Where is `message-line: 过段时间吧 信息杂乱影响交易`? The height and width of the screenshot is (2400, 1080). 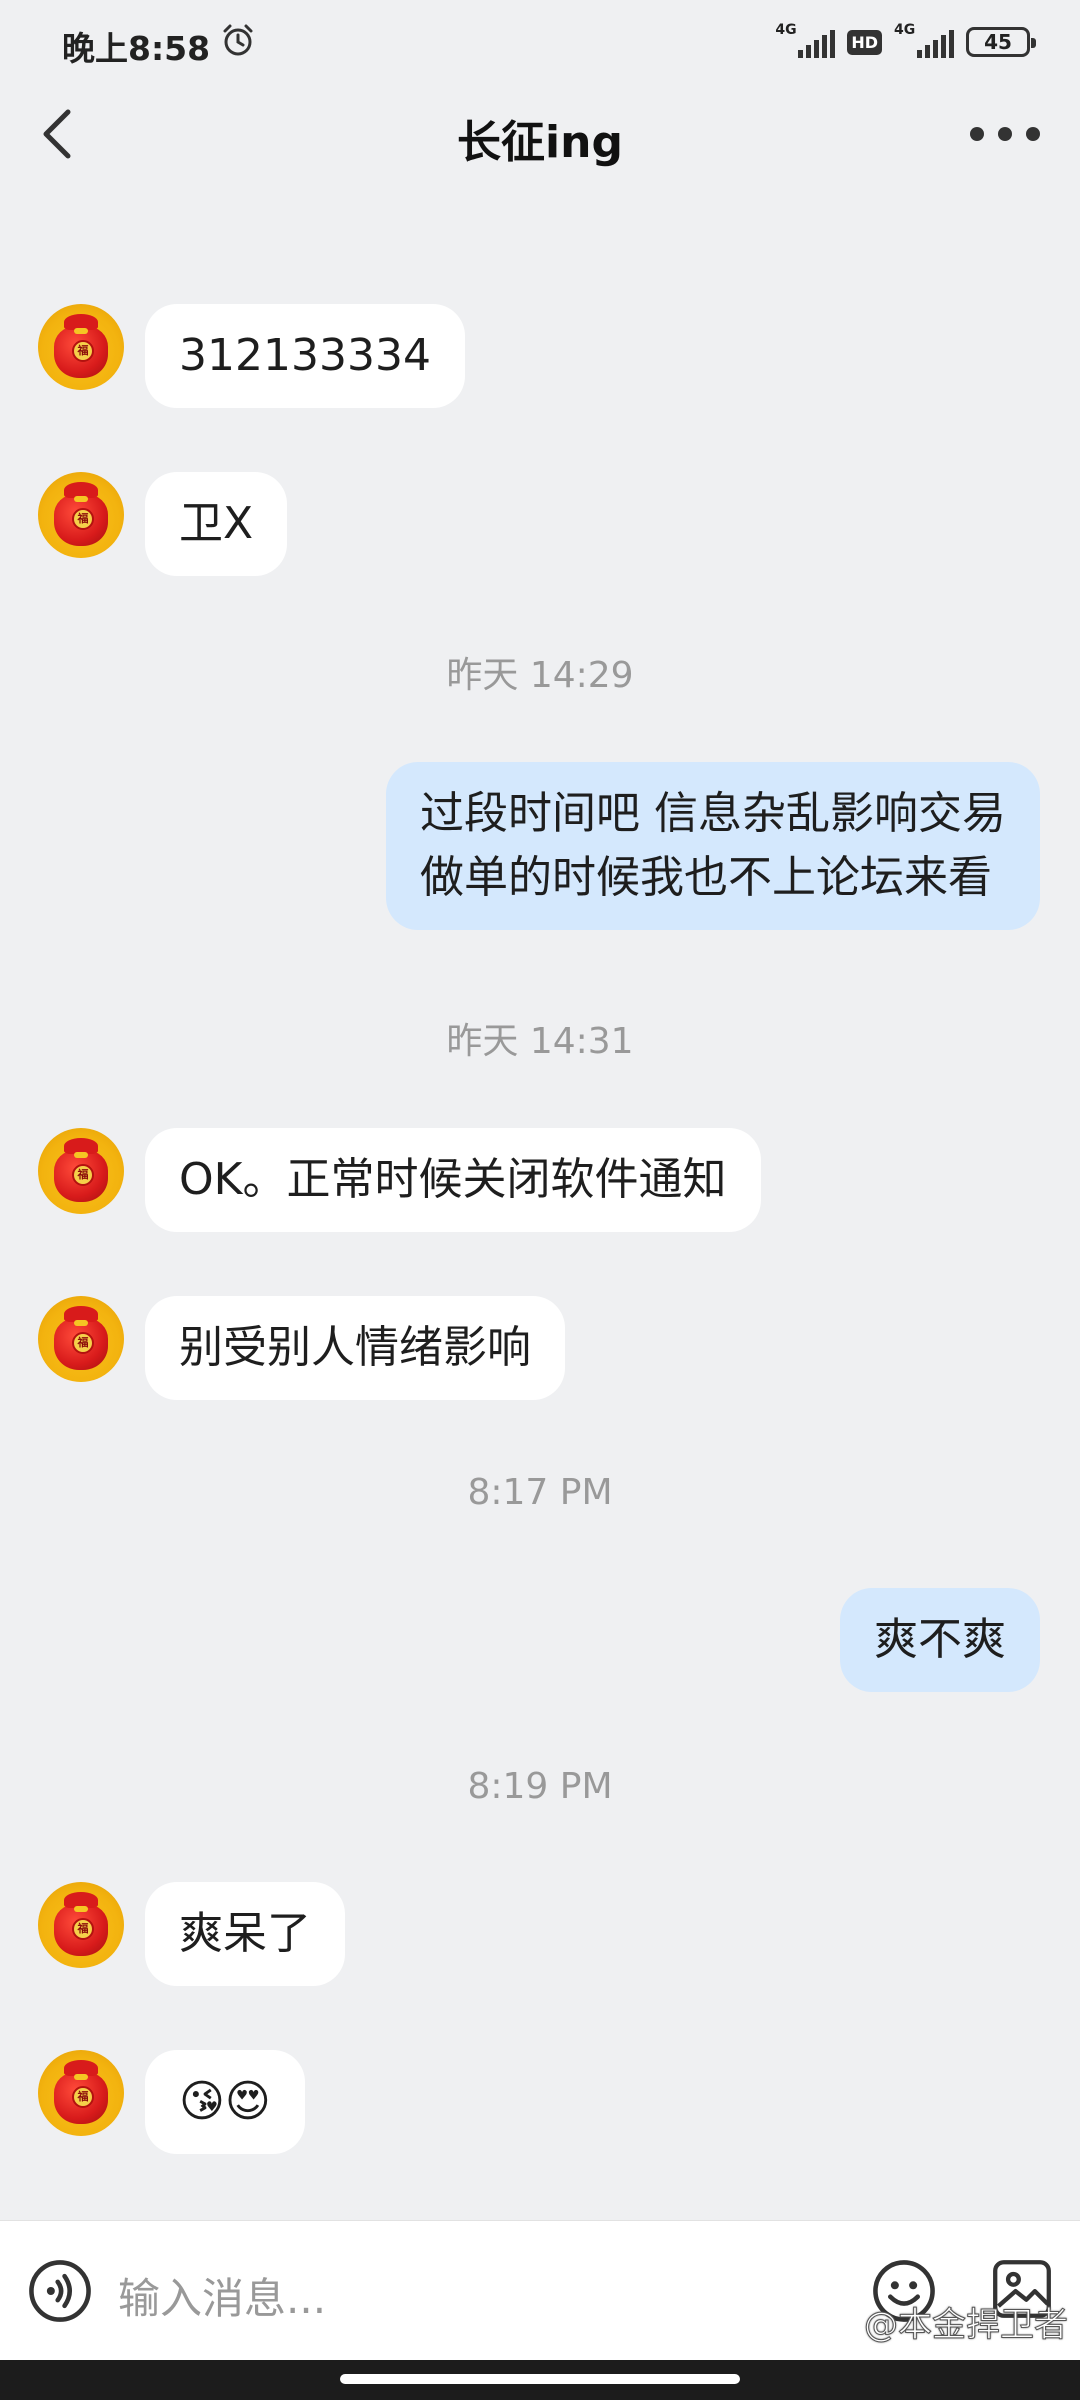
message-line: 过段时间吧 信息杂乱影响交易 is located at coordinates (713, 813).